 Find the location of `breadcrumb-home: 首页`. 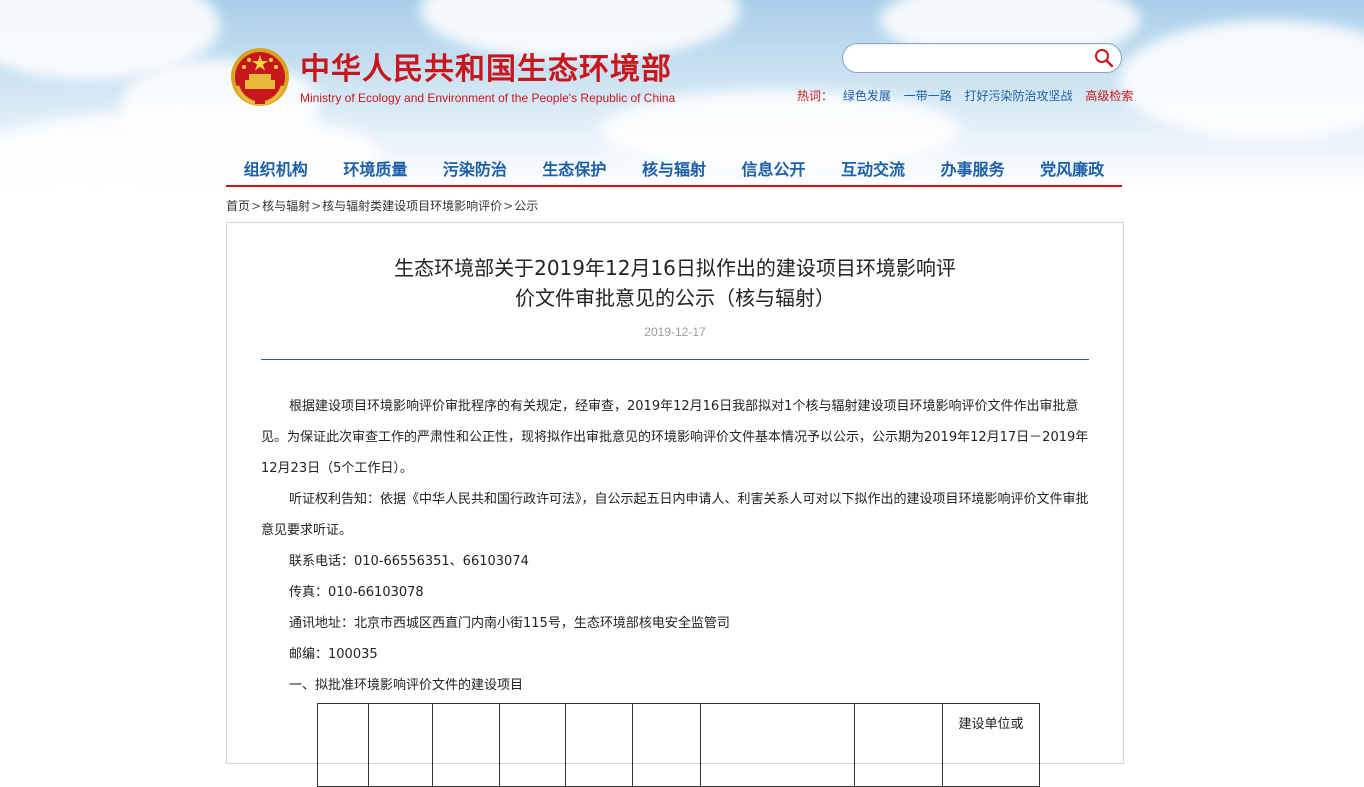

breadcrumb-home: 首页 is located at coordinates (238, 206).